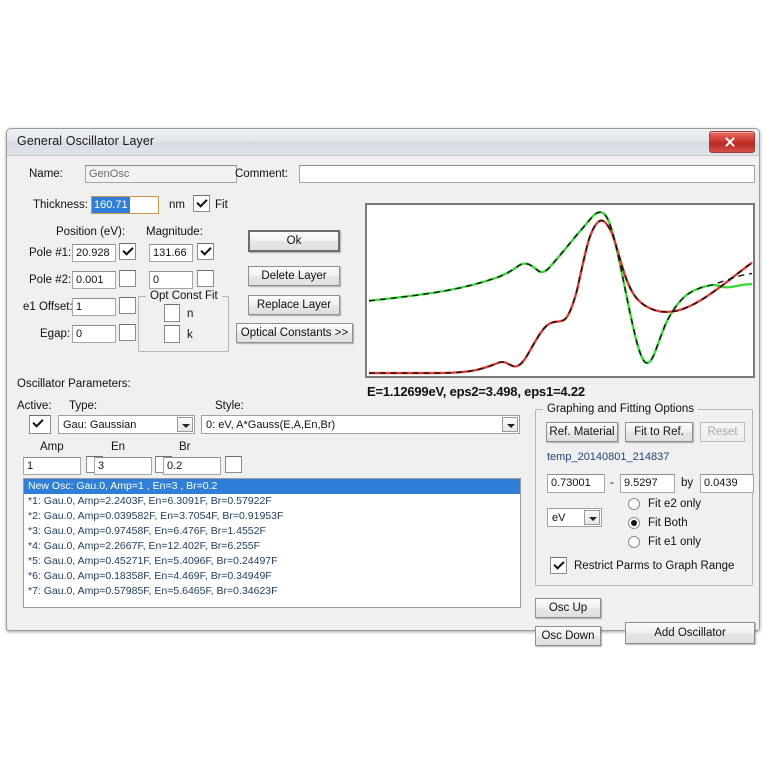  What do you see at coordinates (185, 424) in the screenshot?
I see `chevron-down-icon` at bounding box center [185, 424].